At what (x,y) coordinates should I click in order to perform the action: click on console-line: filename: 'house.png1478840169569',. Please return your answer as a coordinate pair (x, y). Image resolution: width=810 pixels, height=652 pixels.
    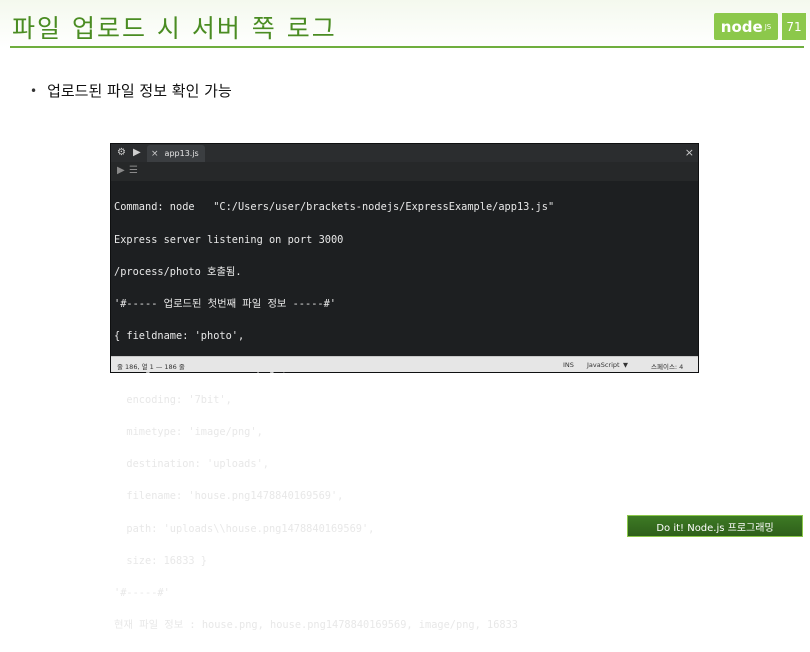
    Looking at the image, I should click on (229, 496).